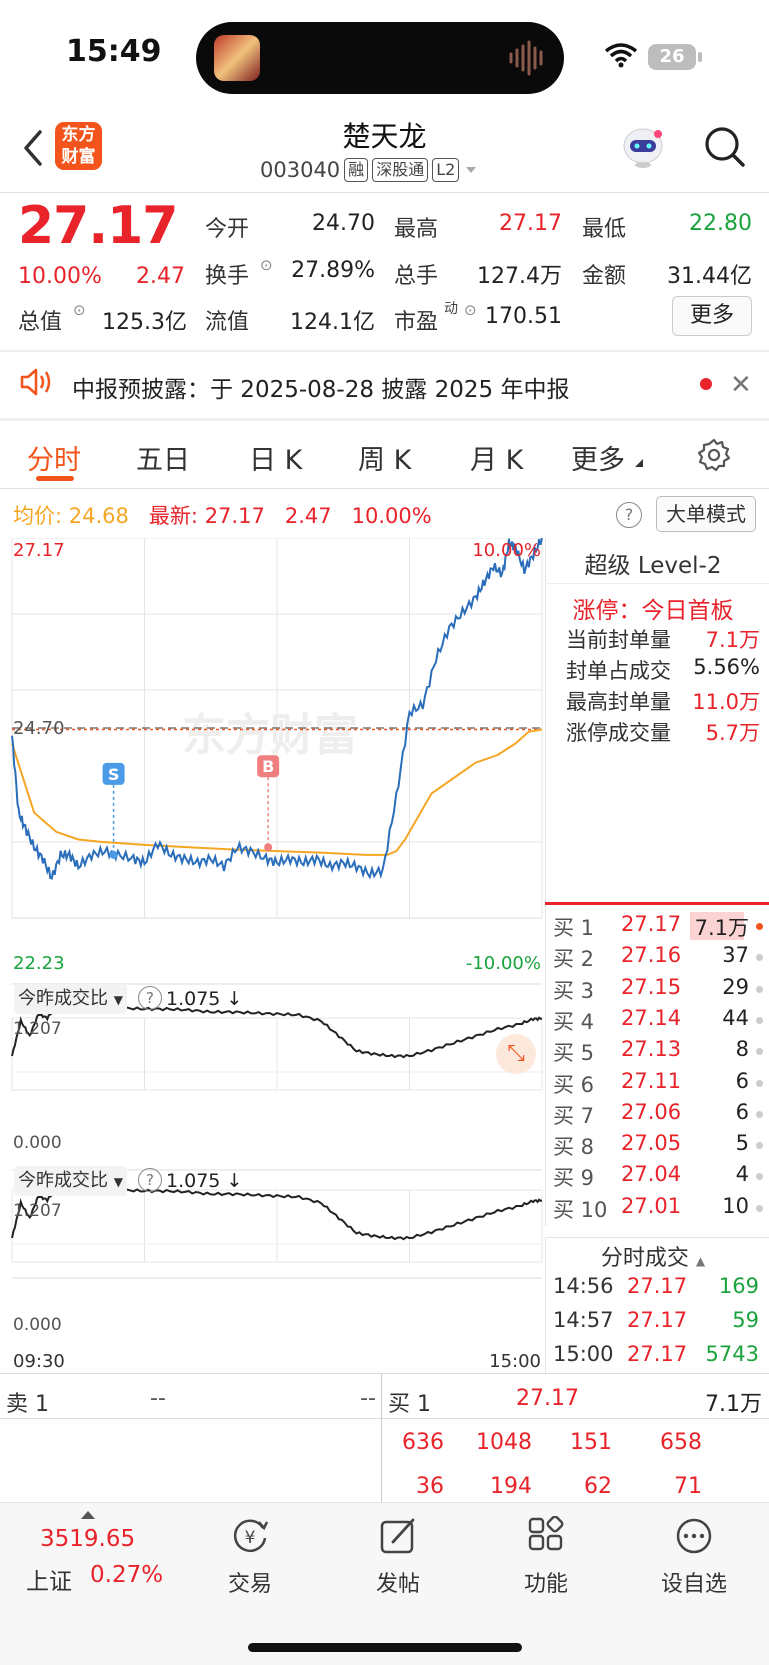  What do you see at coordinates (250, 1557) in the screenshot?
I see `tab-trade: ¥ 交易` at bounding box center [250, 1557].